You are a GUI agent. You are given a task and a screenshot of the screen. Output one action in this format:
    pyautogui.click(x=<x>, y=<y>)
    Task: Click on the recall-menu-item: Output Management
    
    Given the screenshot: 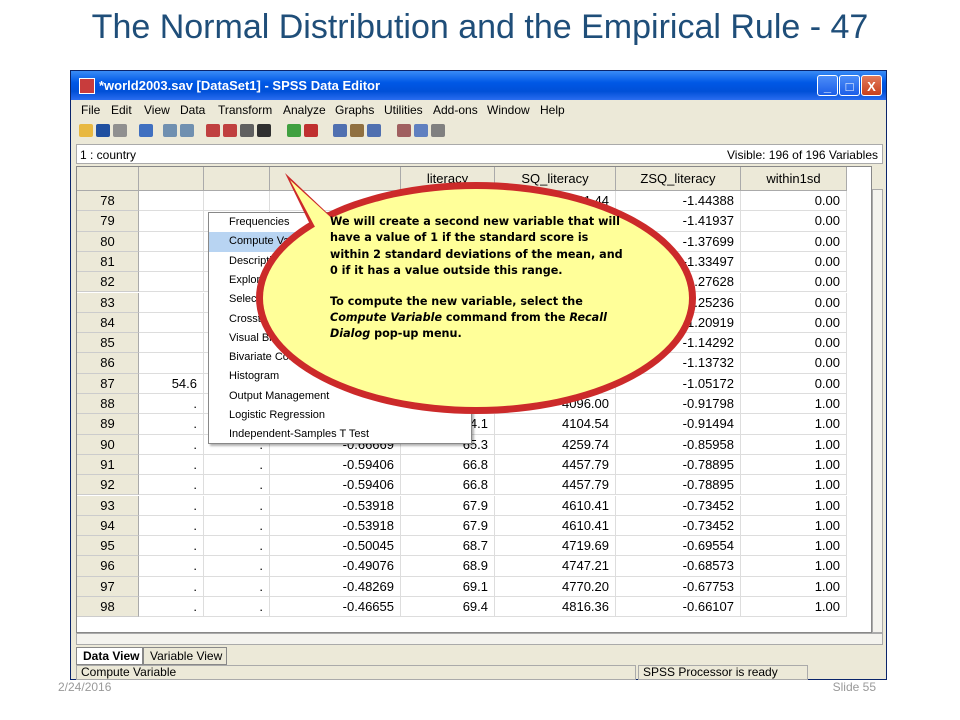 What is the action you would take?
    pyautogui.click(x=340, y=396)
    